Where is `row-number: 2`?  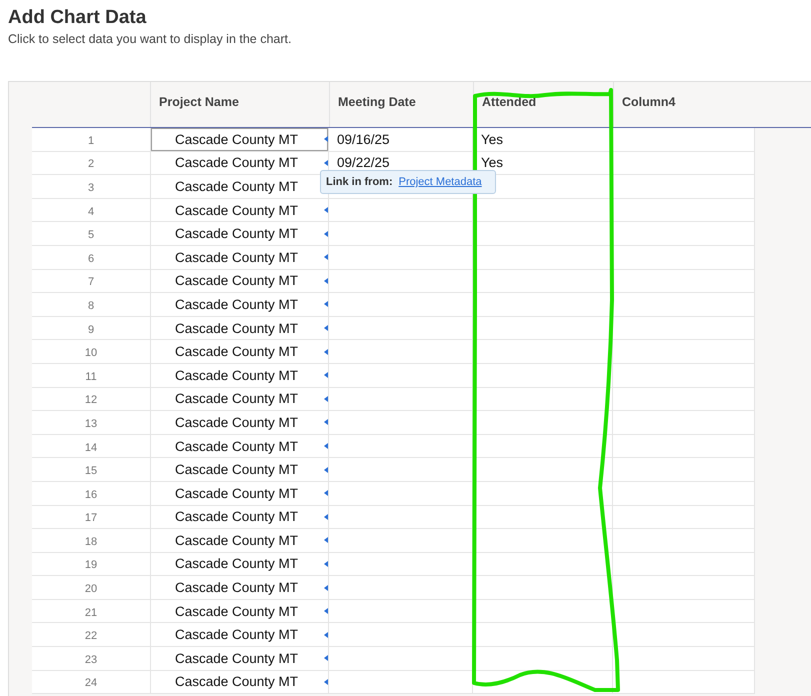
row-number: 2 is located at coordinates (91, 164).